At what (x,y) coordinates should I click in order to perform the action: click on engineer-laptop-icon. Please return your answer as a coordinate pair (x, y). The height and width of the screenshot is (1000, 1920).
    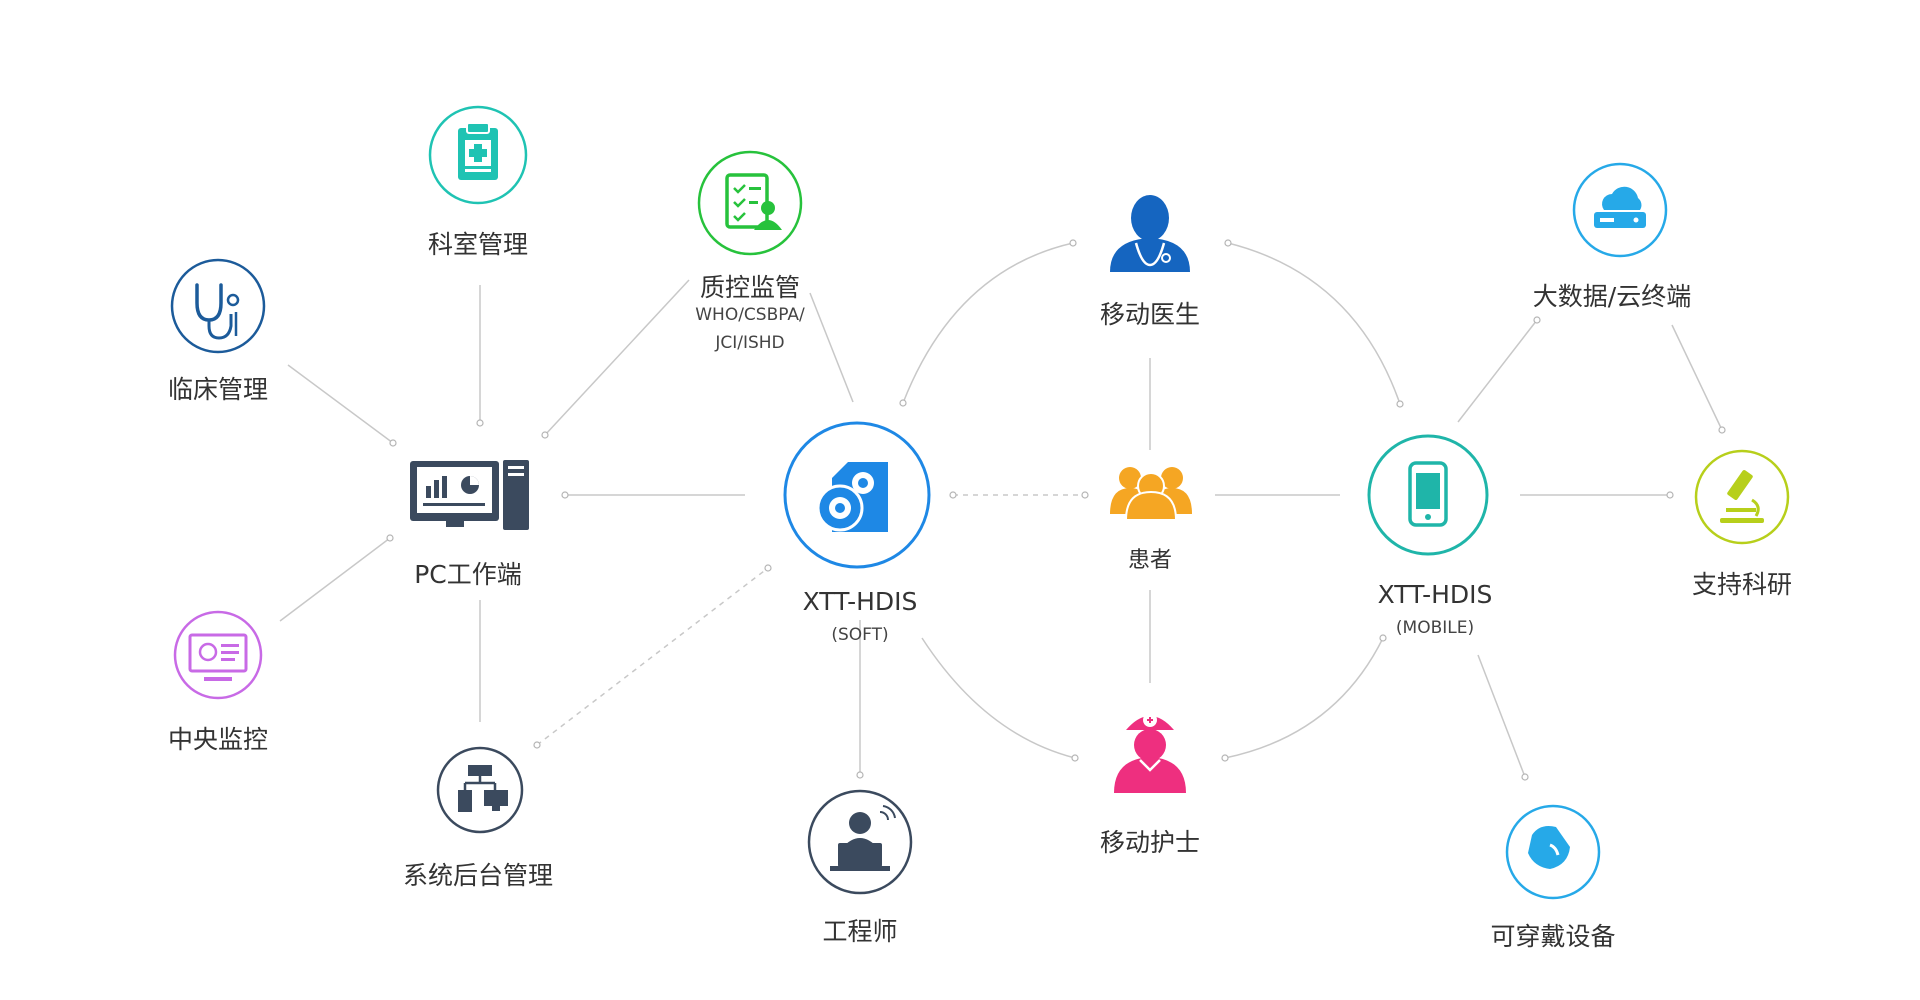
    Looking at the image, I should click on (860, 842).